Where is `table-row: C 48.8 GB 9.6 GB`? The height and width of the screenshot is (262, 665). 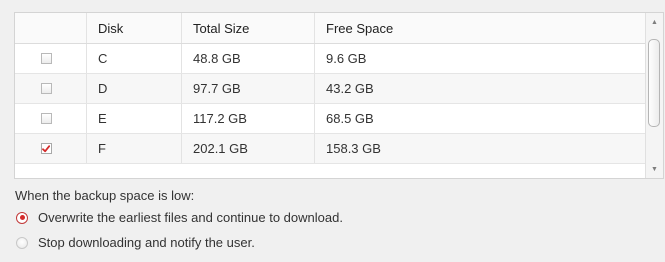
table-row: C 48.8 GB 9.6 GB is located at coordinates (331, 59).